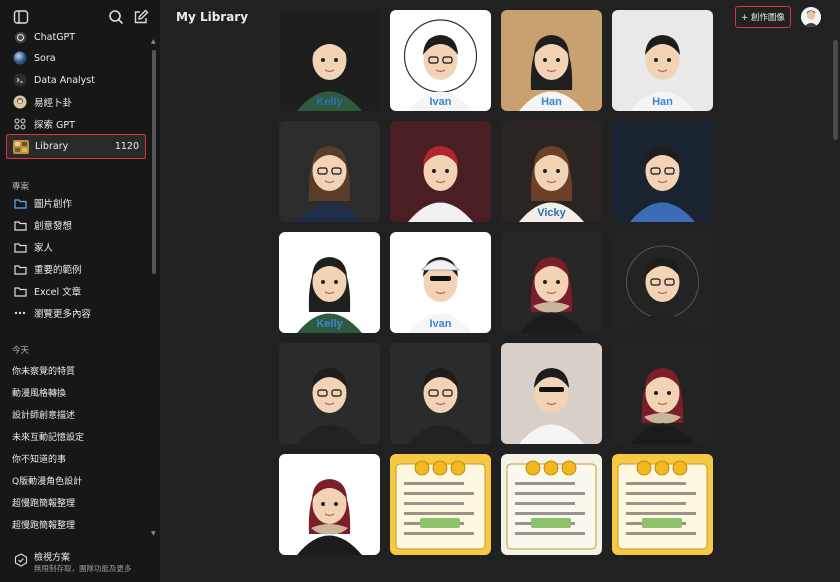  I want to click on library-image-tile: Vicky, so click(551, 171).